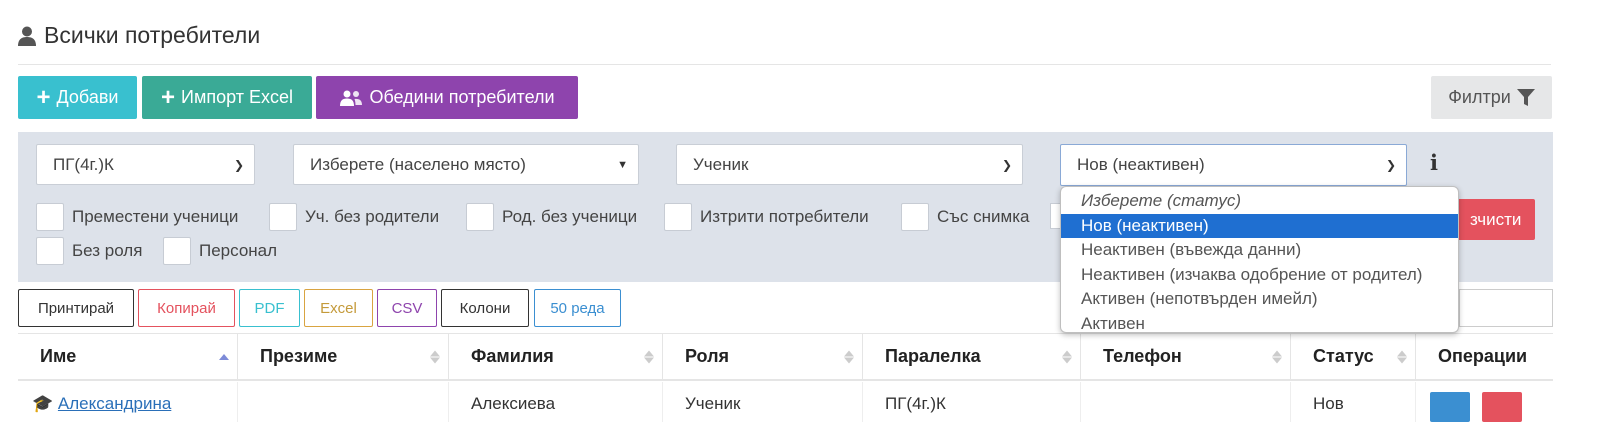  I want to click on status-select: Нов (неактивен) ❯, so click(1233, 165).